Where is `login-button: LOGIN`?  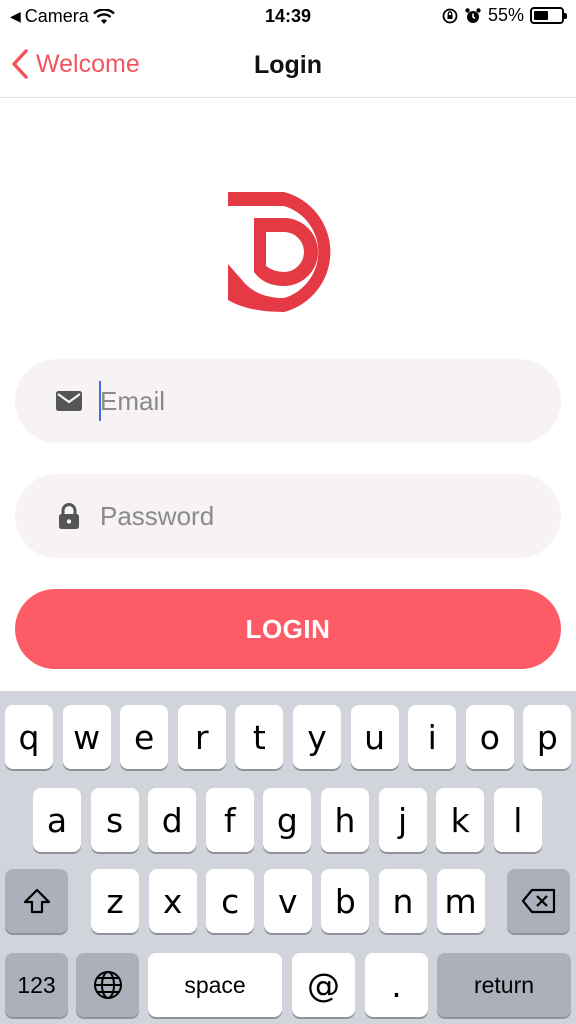
login-button: LOGIN is located at coordinates (288, 629).